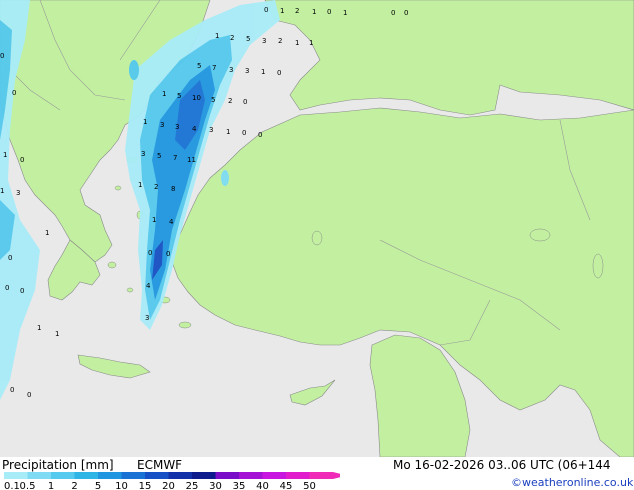  What do you see at coordinates (98, 485) in the screenshot?
I see `scale-tick-label: 5` at bounding box center [98, 485].